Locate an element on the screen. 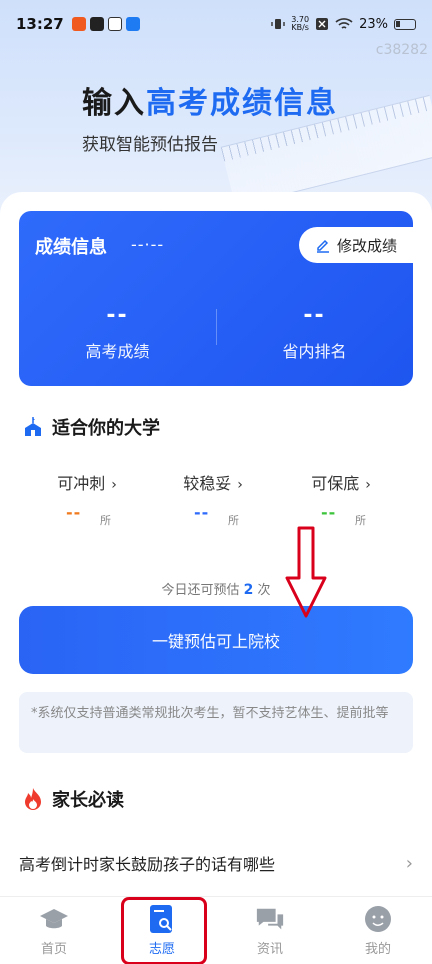 Image resolution: width=432 pixels, height=964 pixels. annotation-highlight-box is located at coordinates (164, 930).